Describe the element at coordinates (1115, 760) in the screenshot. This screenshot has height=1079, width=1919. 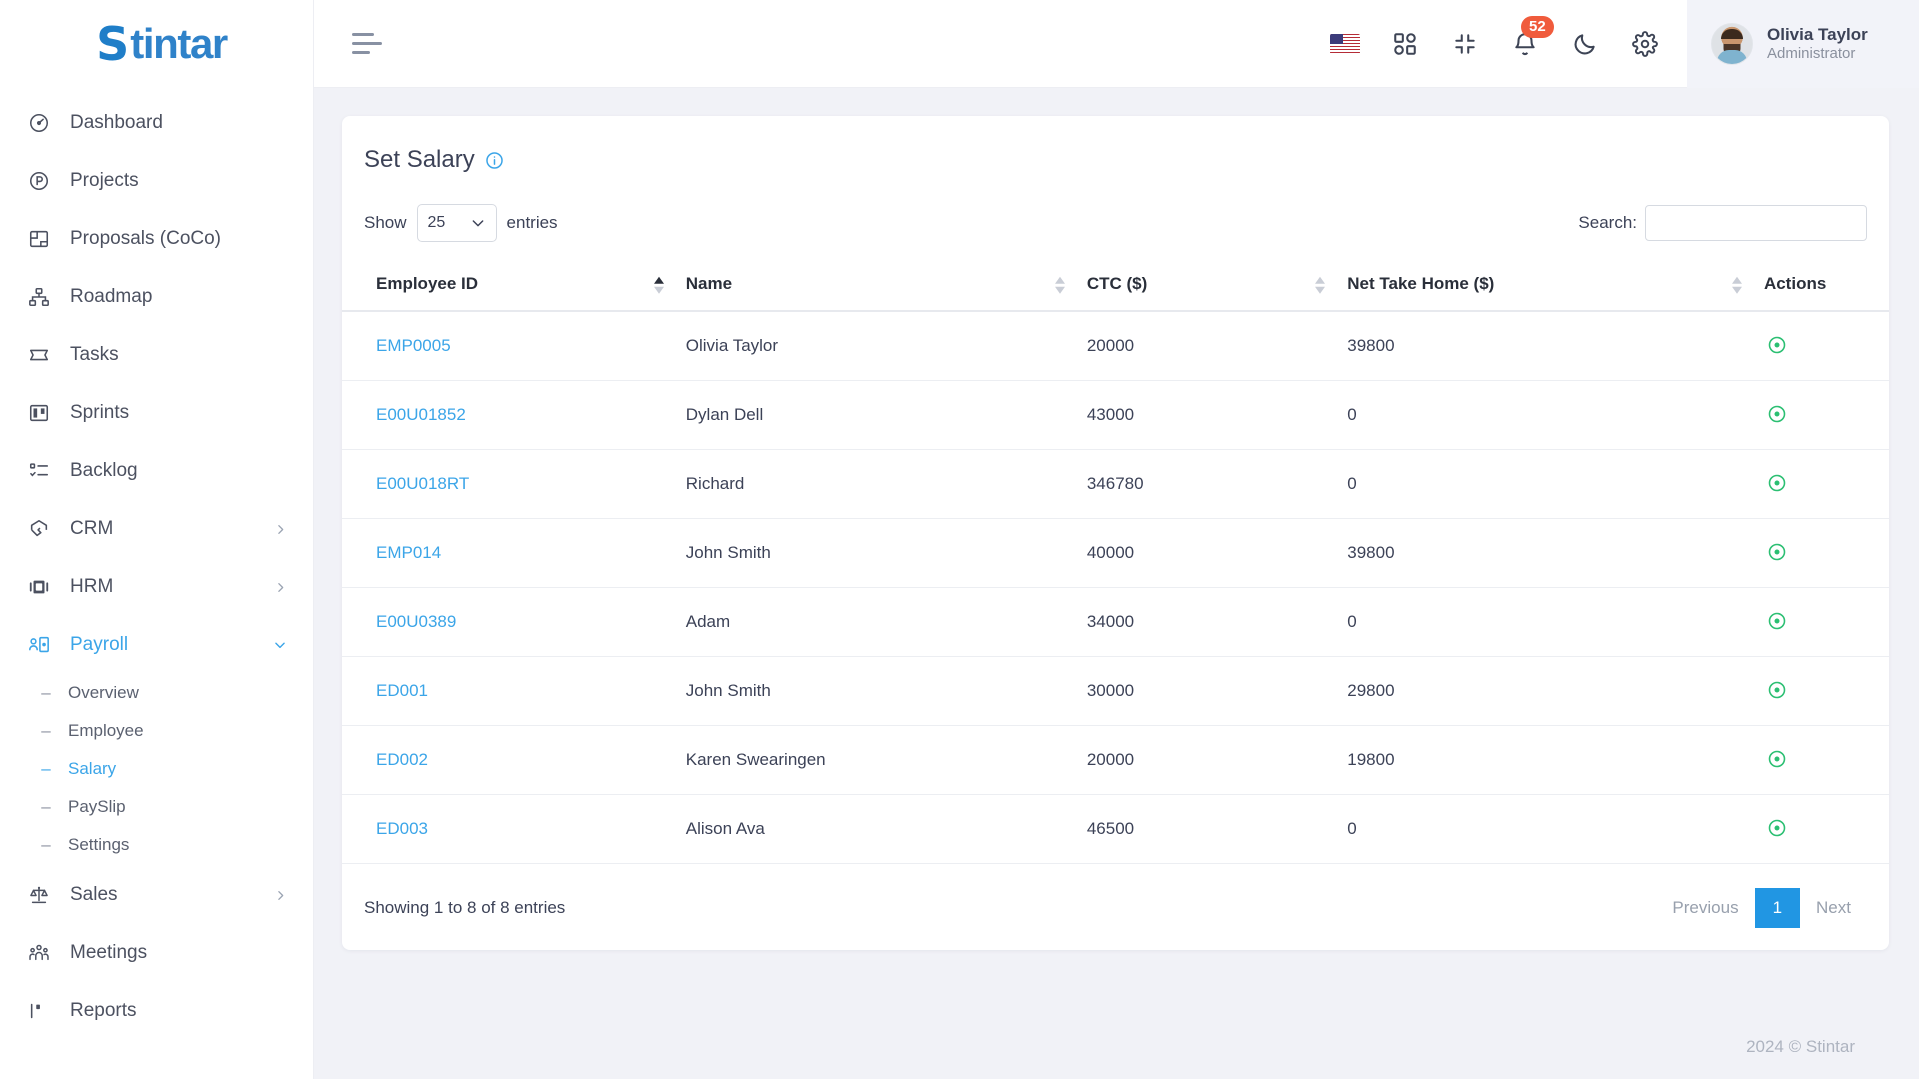
I see `table-row: ED002 Karen Swearingen 20000 19800` at that location.